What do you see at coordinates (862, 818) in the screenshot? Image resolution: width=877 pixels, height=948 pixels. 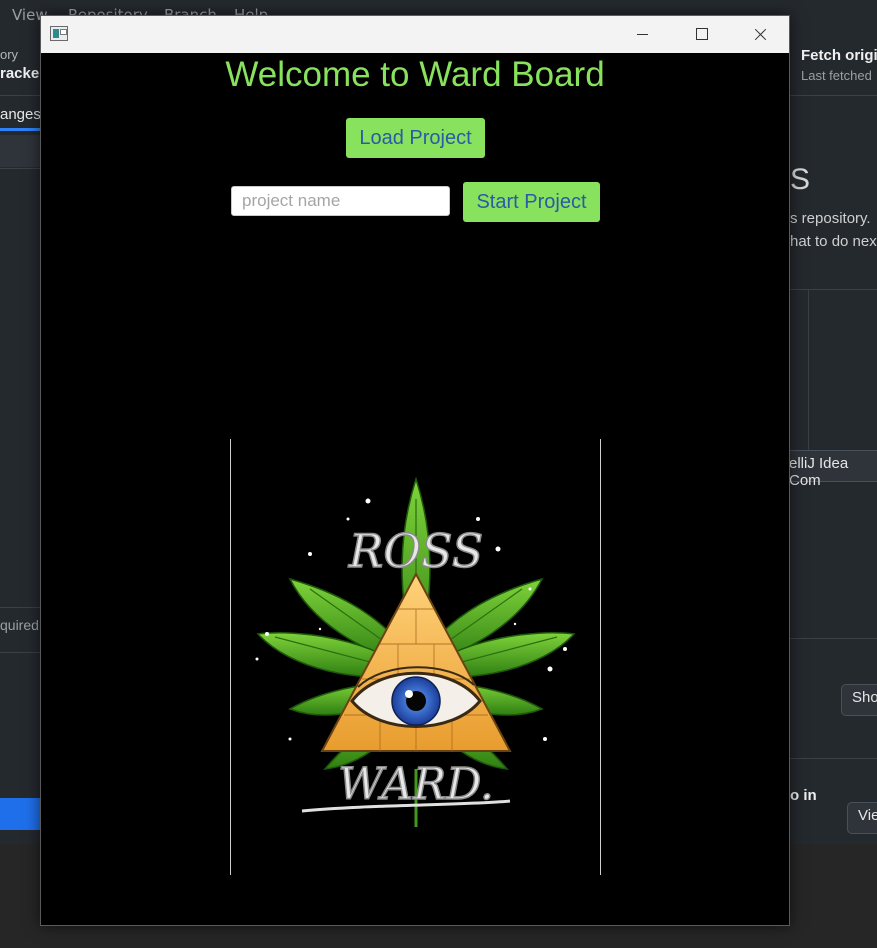 I see `view-button: Vie` at bounding box center [862, 818].